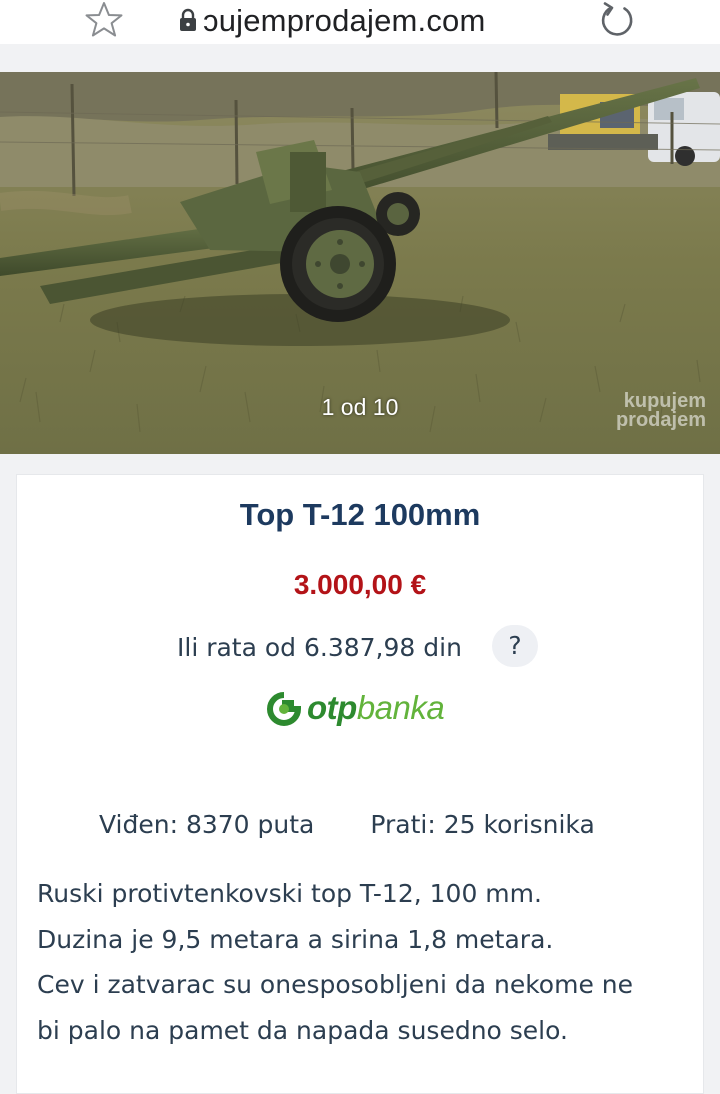 Image resolution: width=720 pixels, height=1094 pixels. Describe the element at coordinates (289, 893) in the screenshot. I see `description-line: Ruski protivtenkovski top T-12, 100 mm.` at that location.